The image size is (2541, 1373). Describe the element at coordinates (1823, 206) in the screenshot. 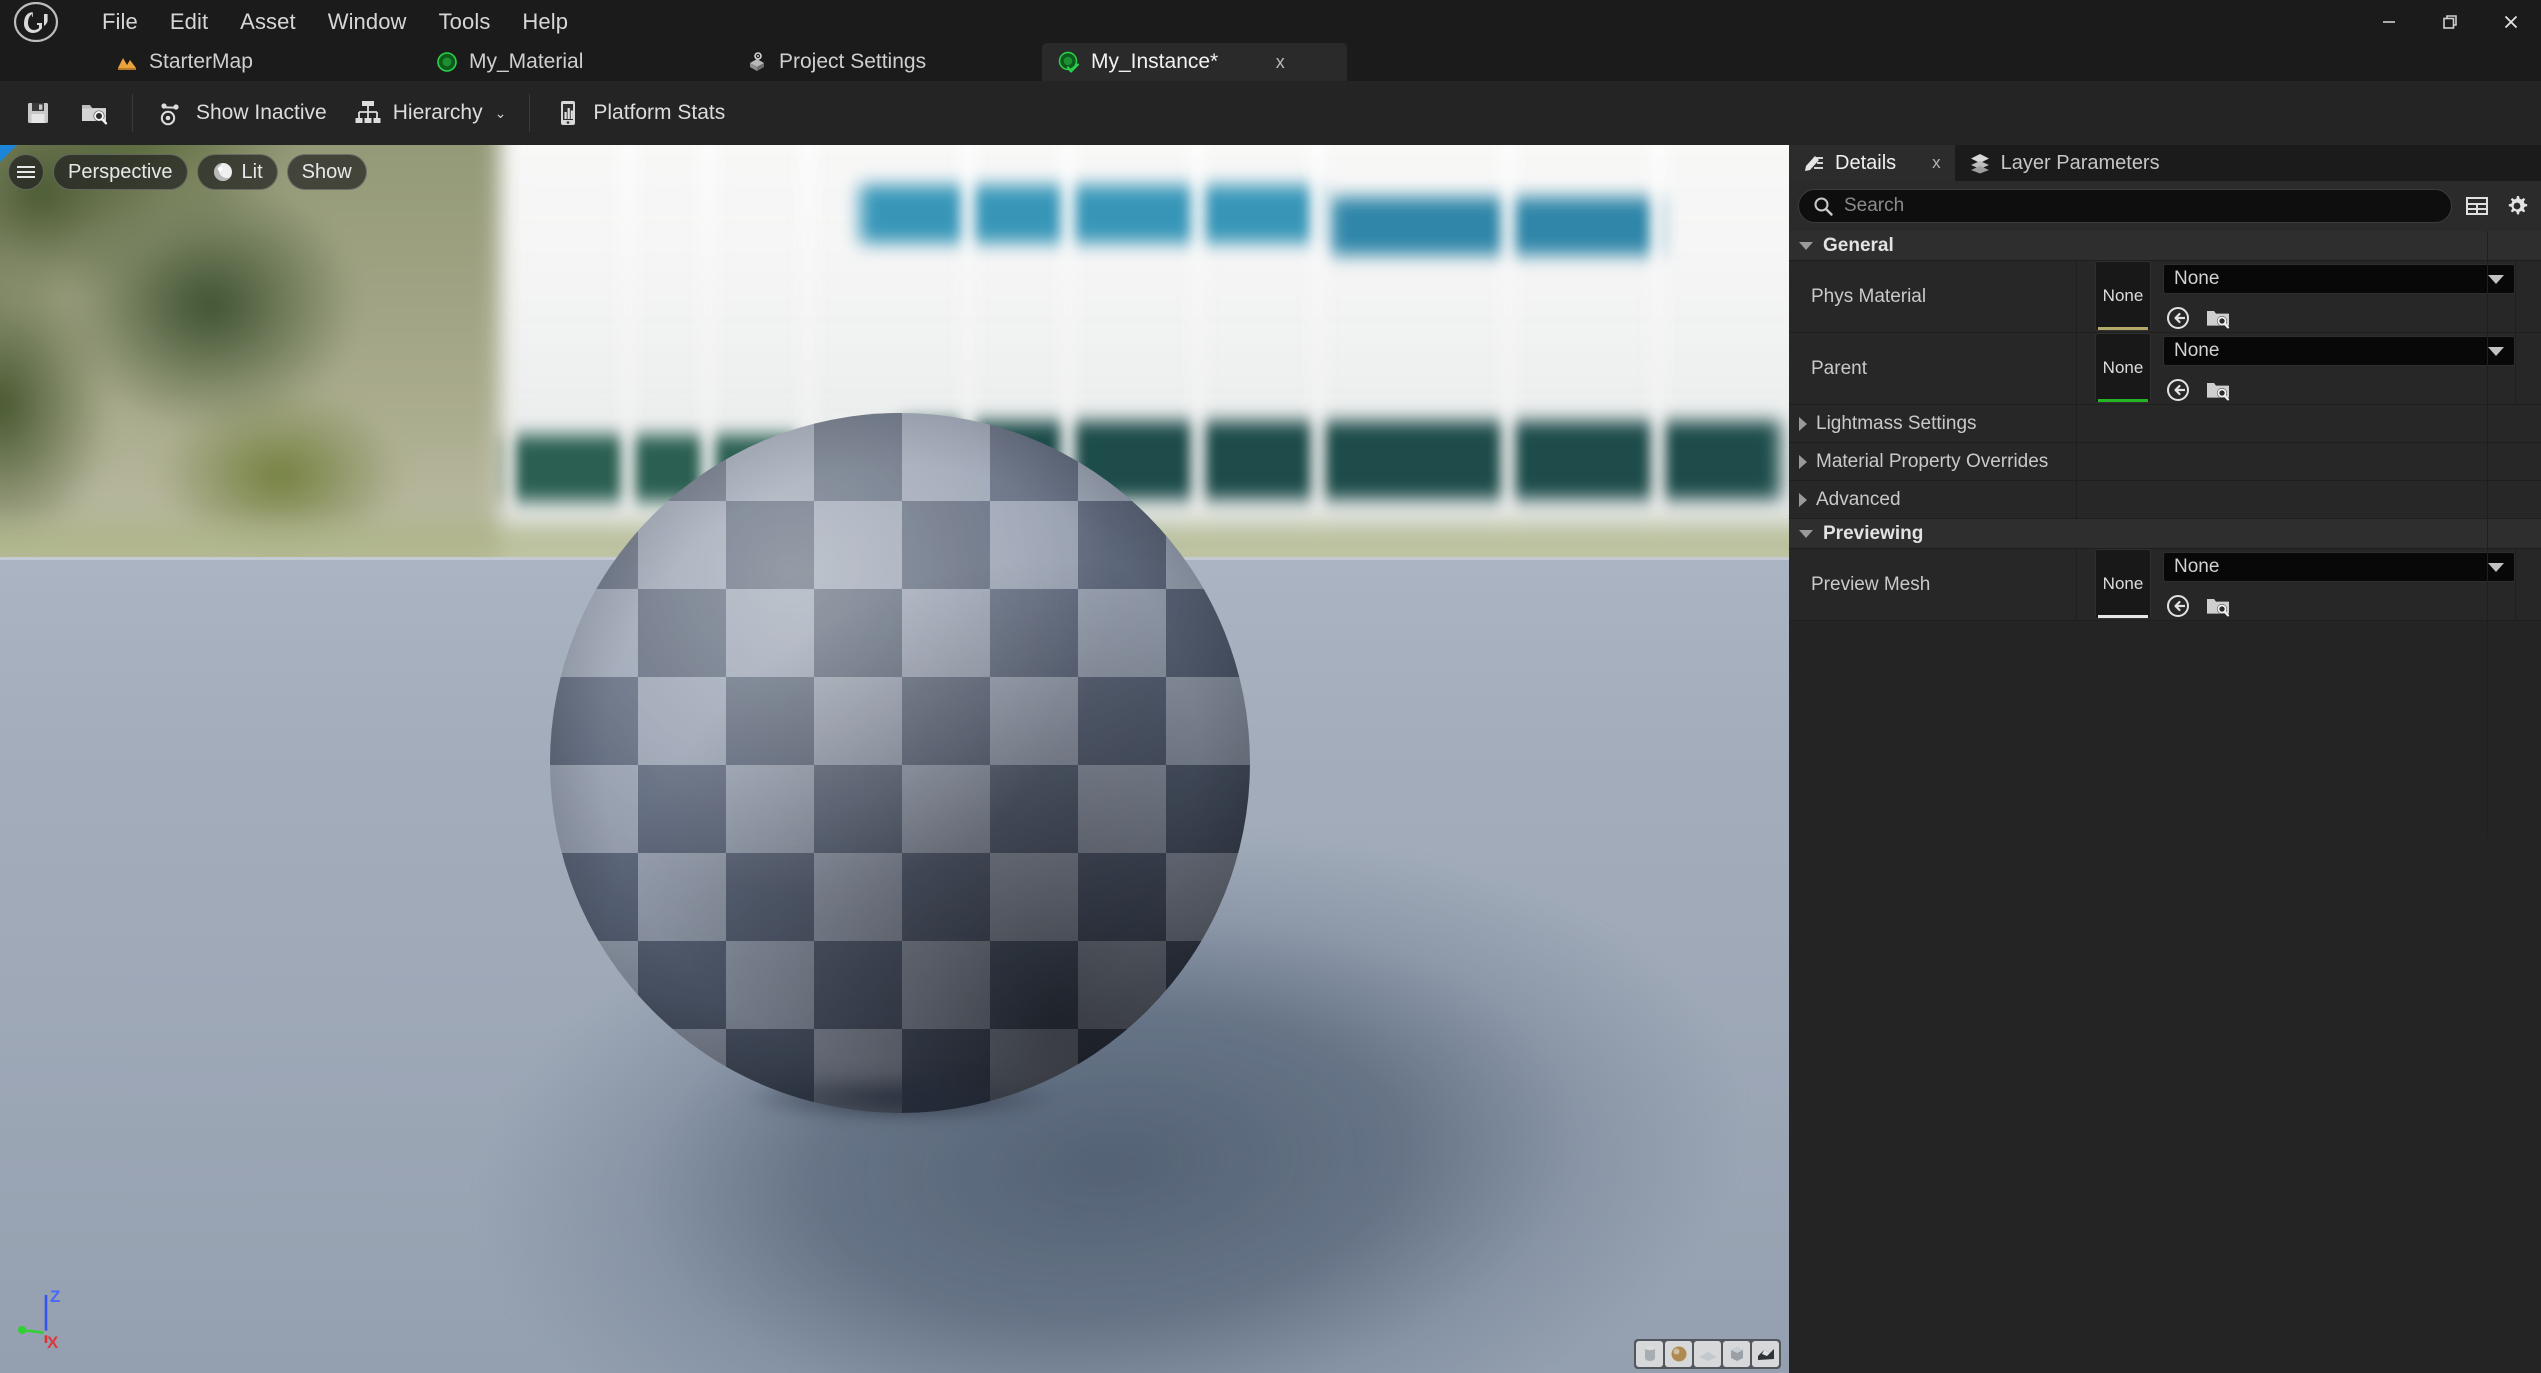

I see `search-icon` at that location.